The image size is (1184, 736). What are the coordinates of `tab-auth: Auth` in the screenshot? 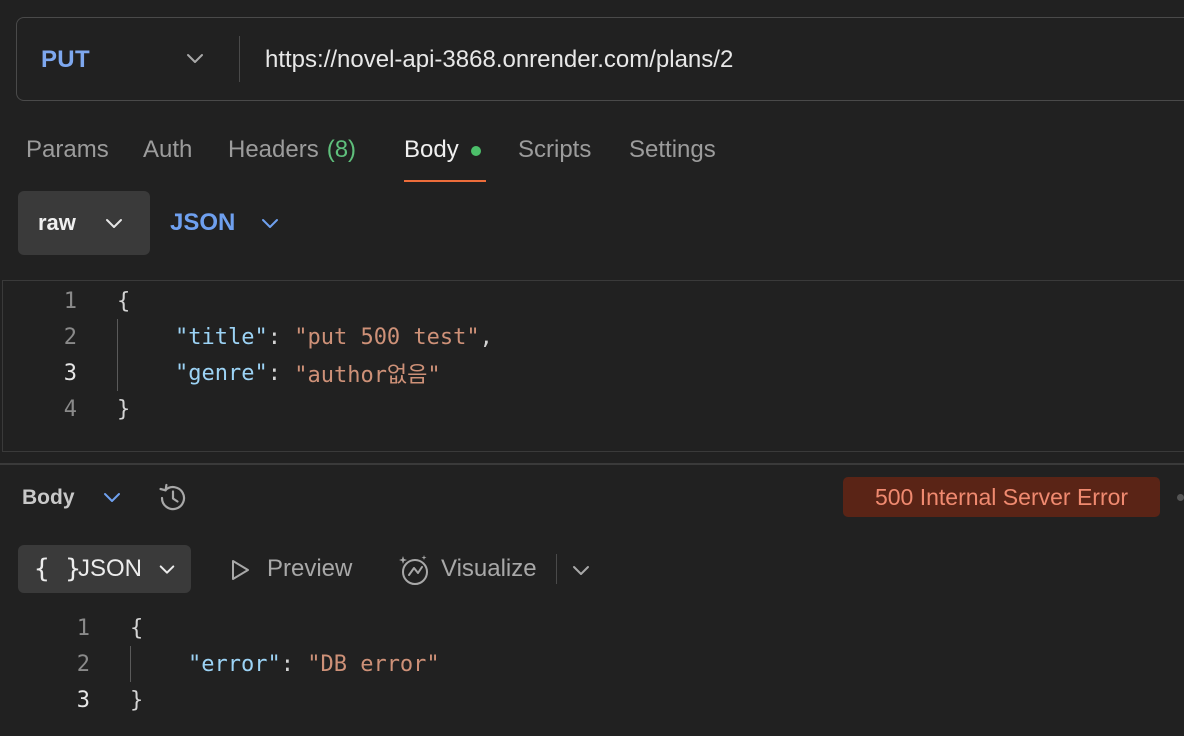 It's located at (167, 157).